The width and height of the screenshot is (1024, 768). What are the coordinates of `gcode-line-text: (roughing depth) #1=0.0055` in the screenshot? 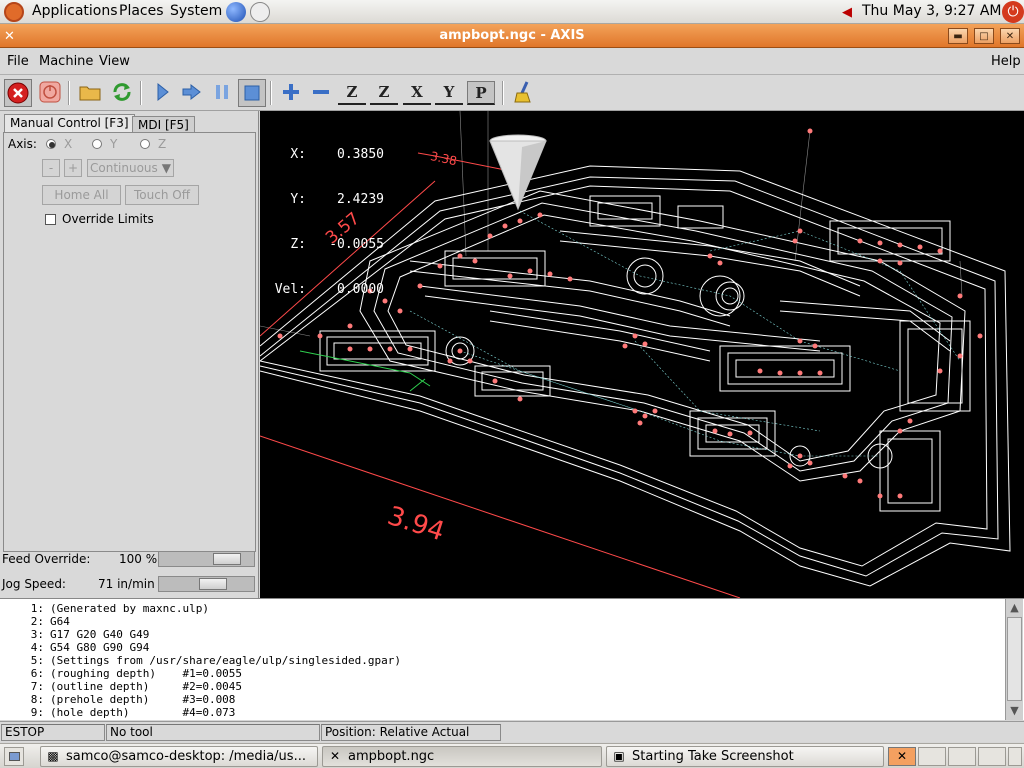 It's located at (146, 673).